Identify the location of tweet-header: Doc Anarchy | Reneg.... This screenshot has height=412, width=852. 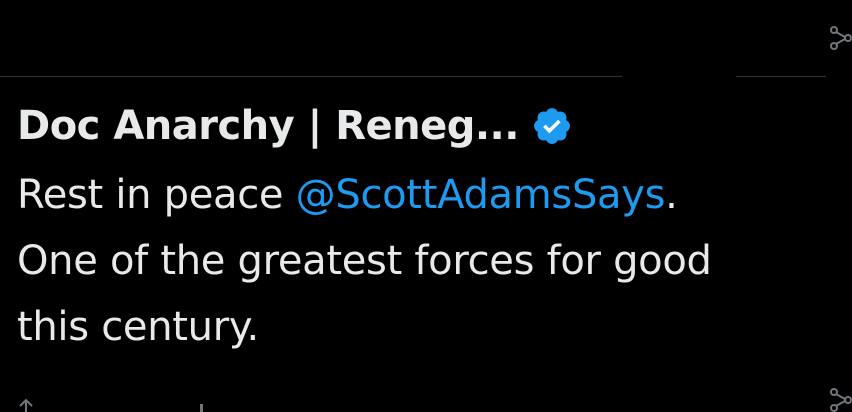
(432, 126).